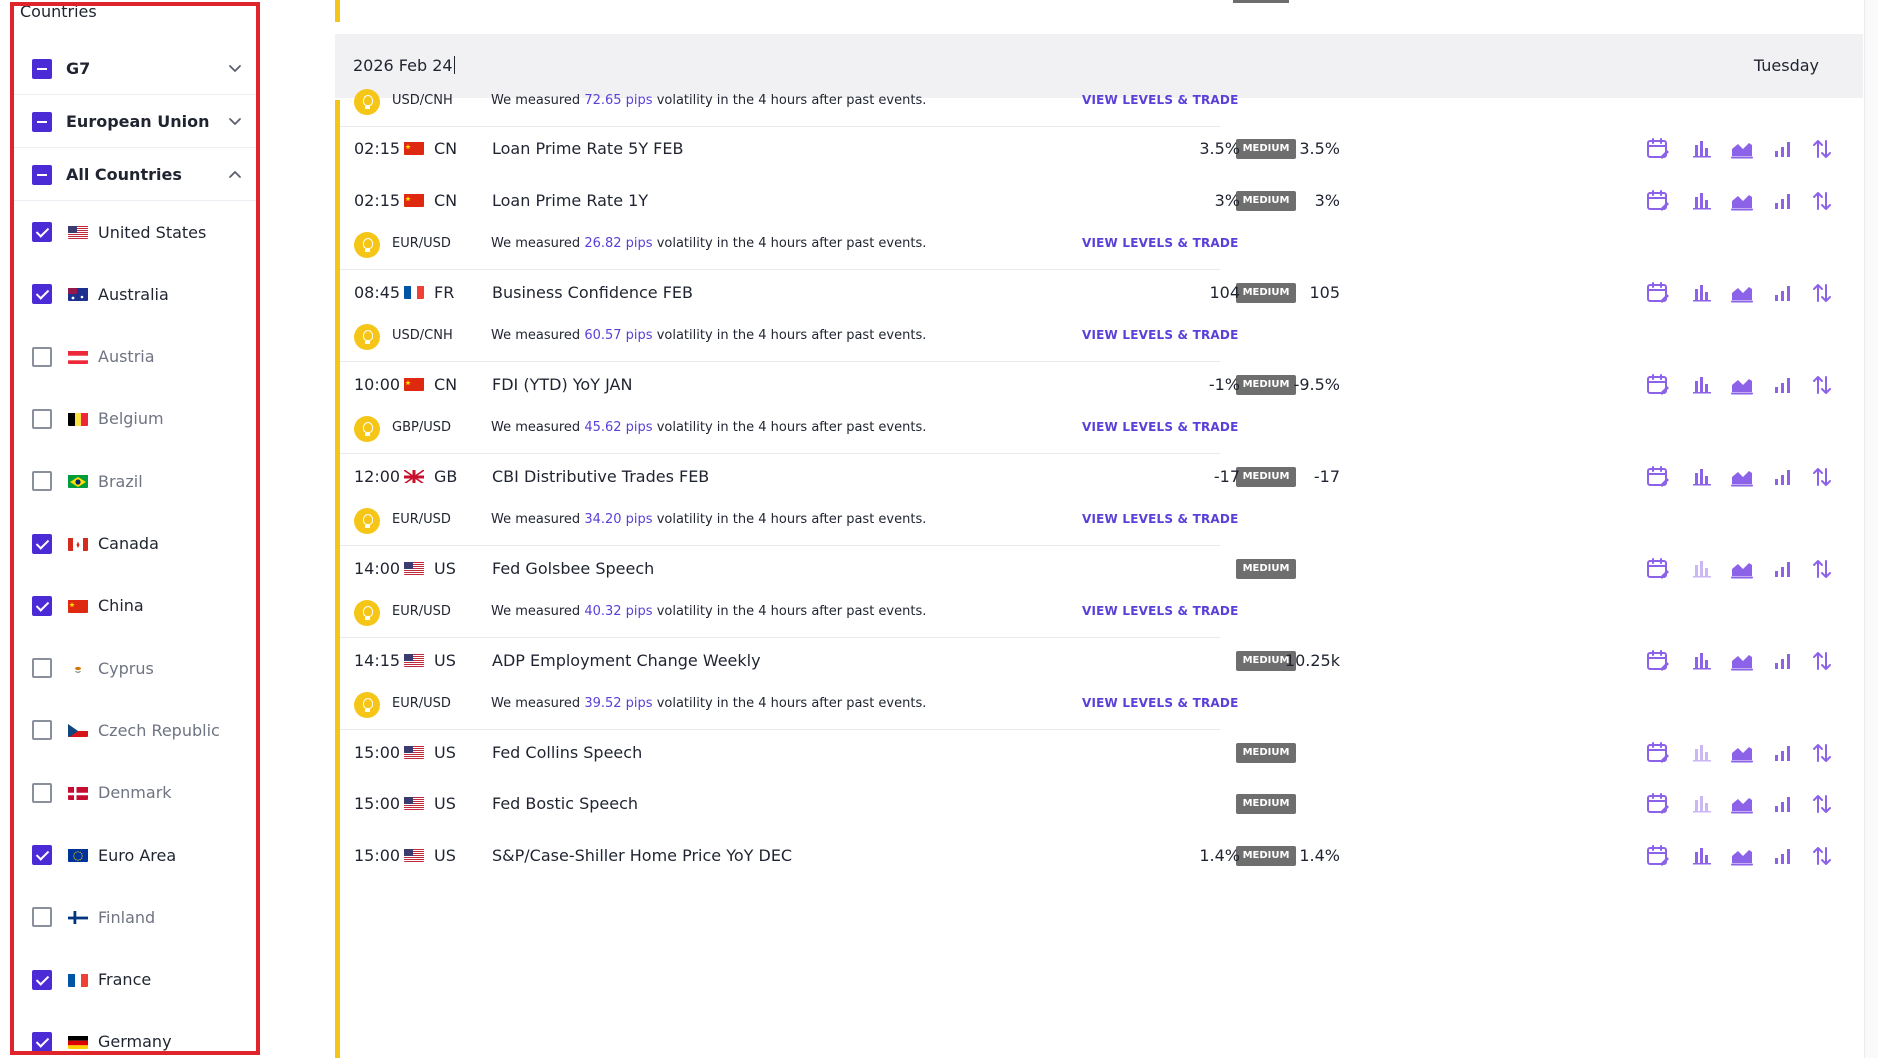 The height and width of the screenshot is (1058, 1878). I want to click on country-item: China, so click(135, 606).